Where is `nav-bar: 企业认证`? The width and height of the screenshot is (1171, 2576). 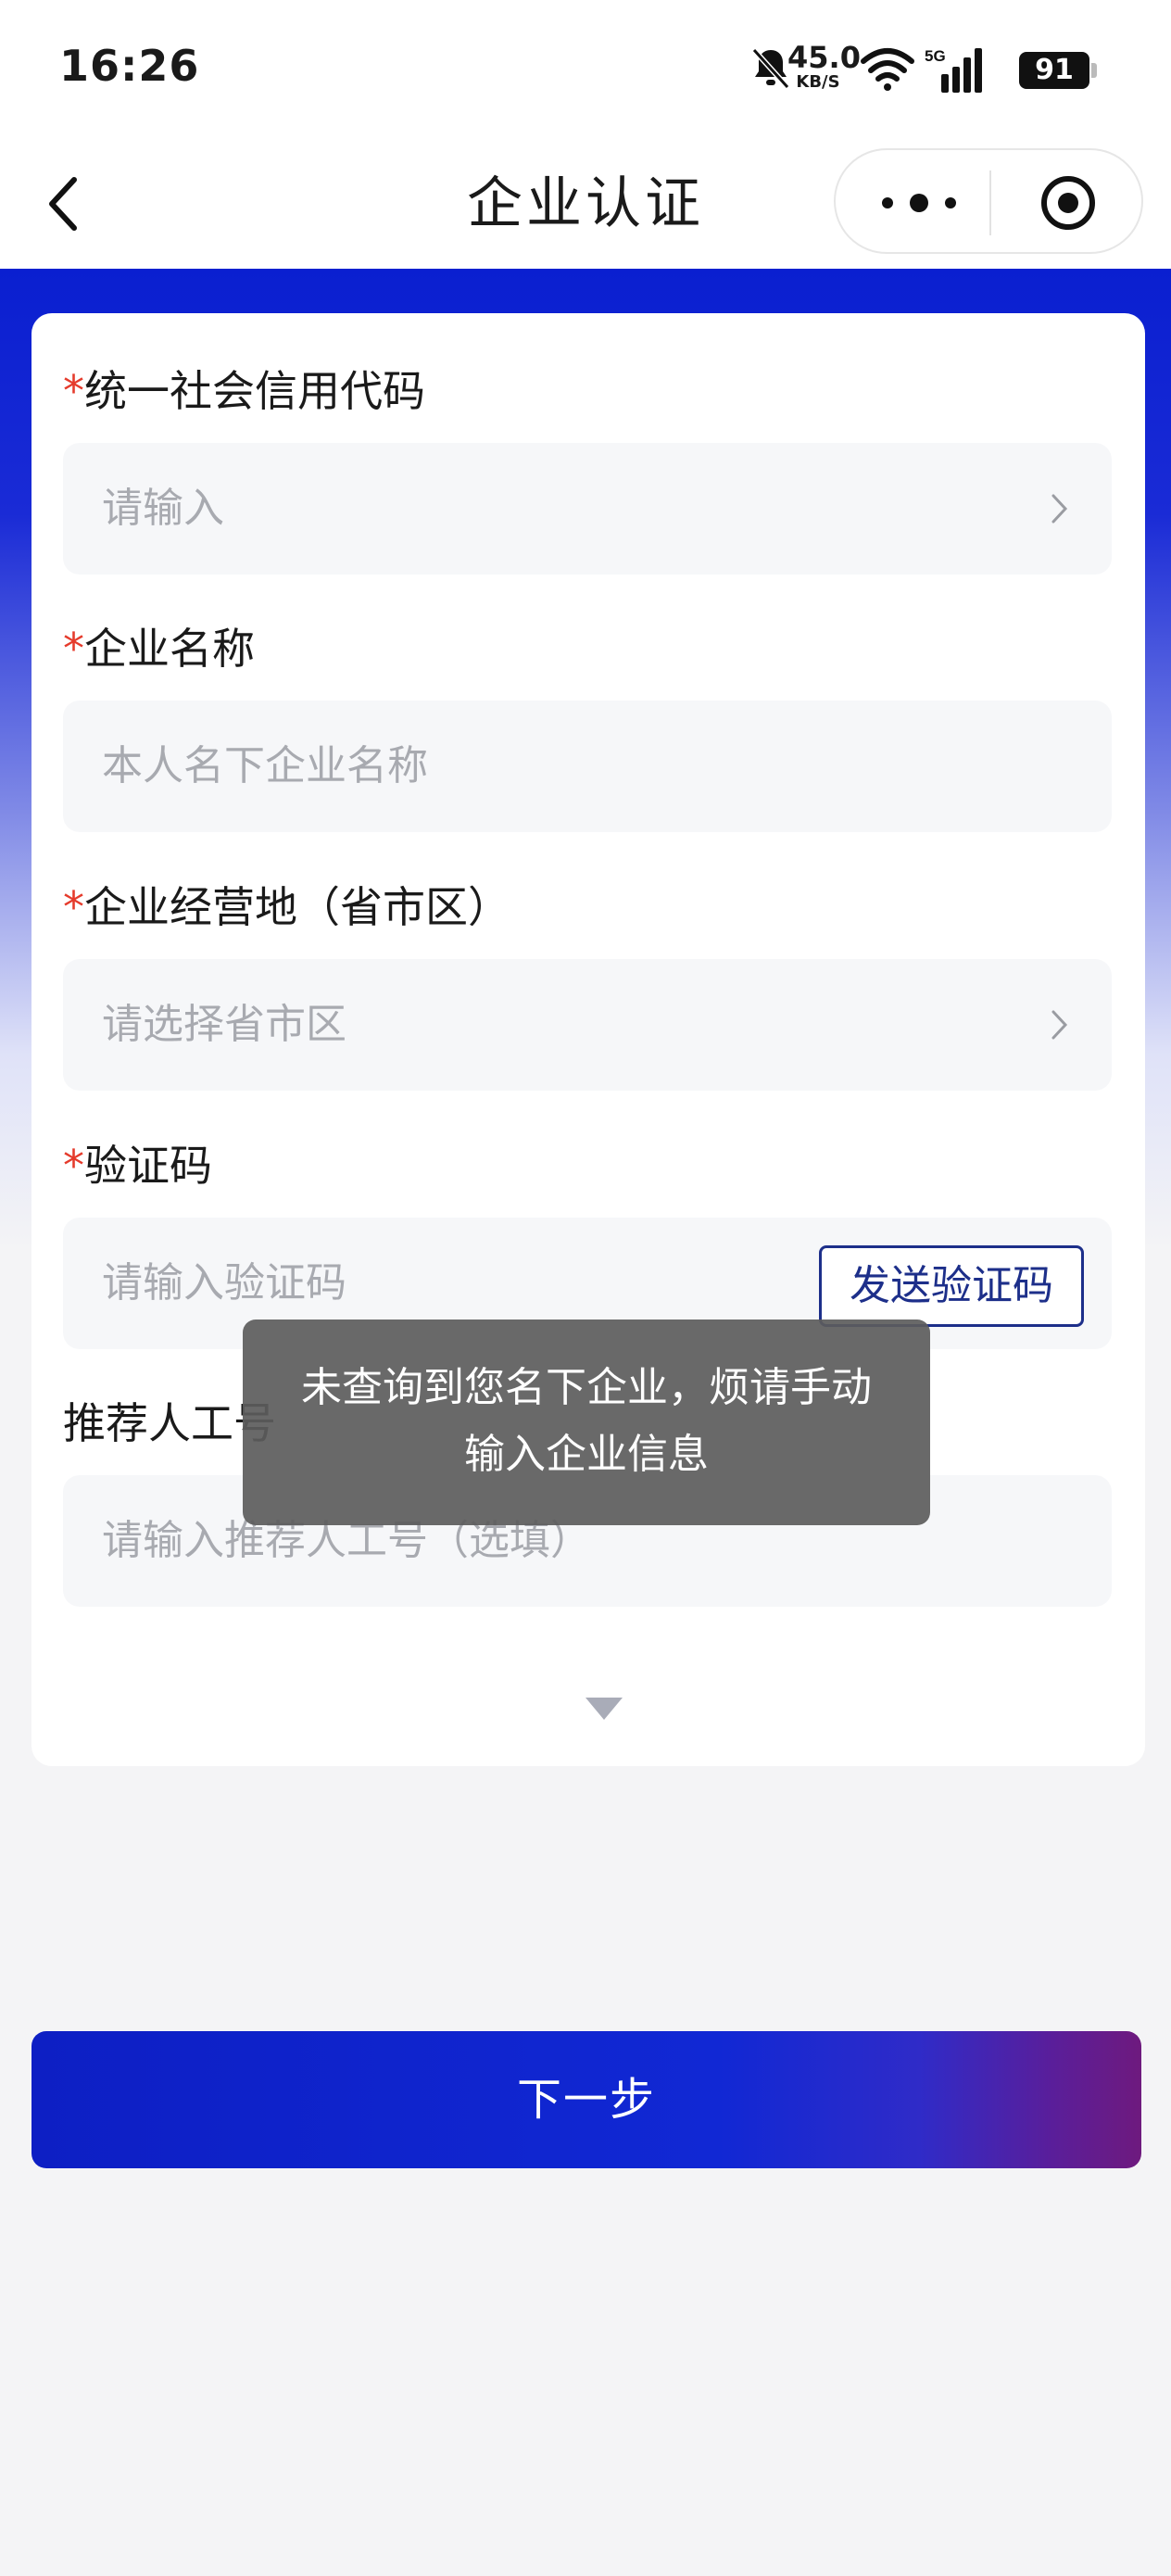
nav-bar: 企业认证 is located at coordinates (585, 204).